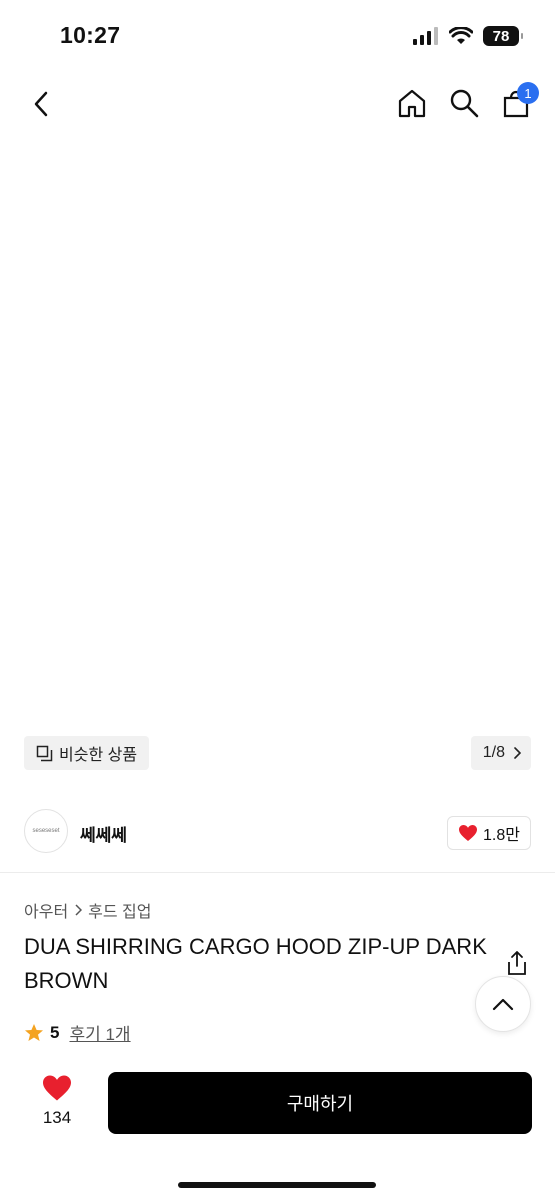 Image resolution: width=555 pixels, height=1200 pixels. I want to click on chevron-left-icon, so click(41, 104).